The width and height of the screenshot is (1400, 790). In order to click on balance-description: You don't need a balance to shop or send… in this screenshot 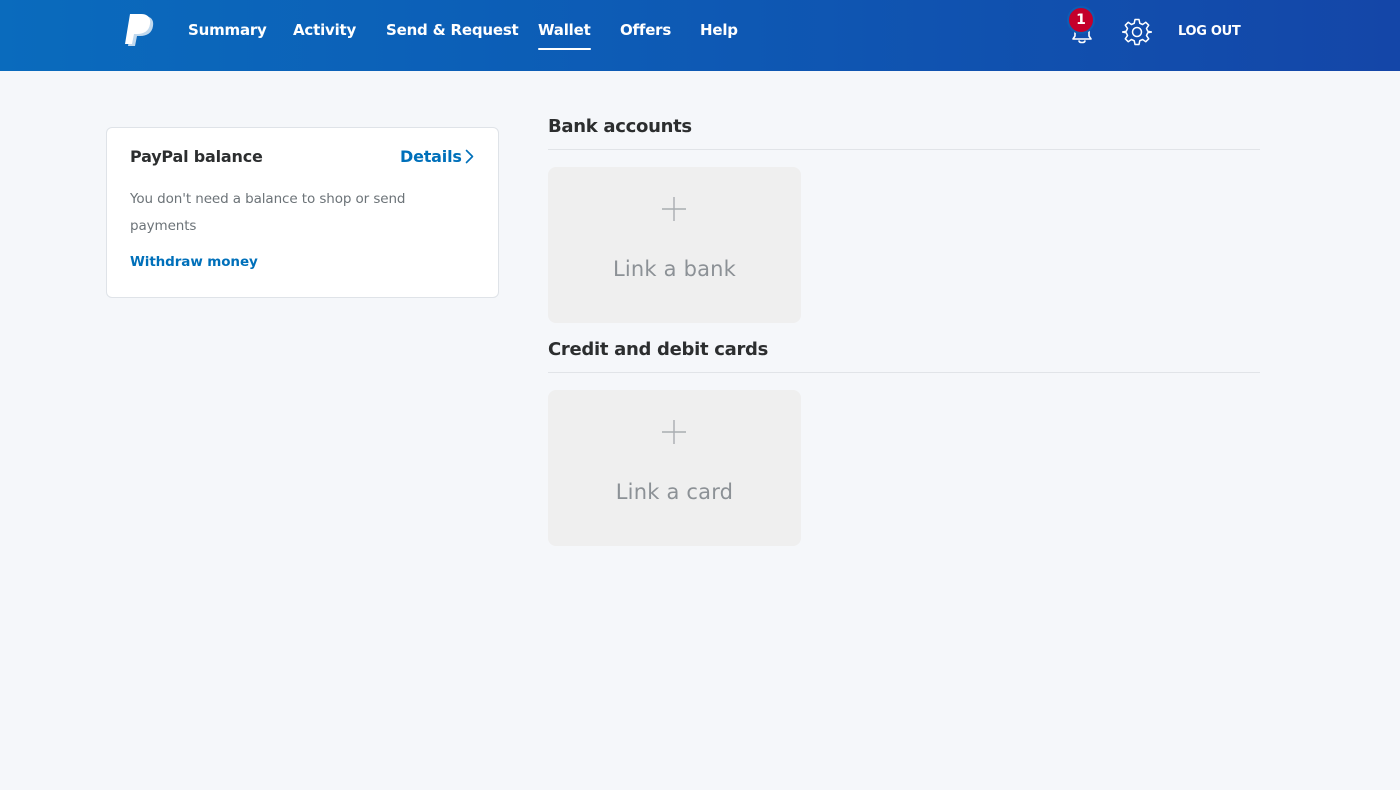, I will do `click(268, 212)`.